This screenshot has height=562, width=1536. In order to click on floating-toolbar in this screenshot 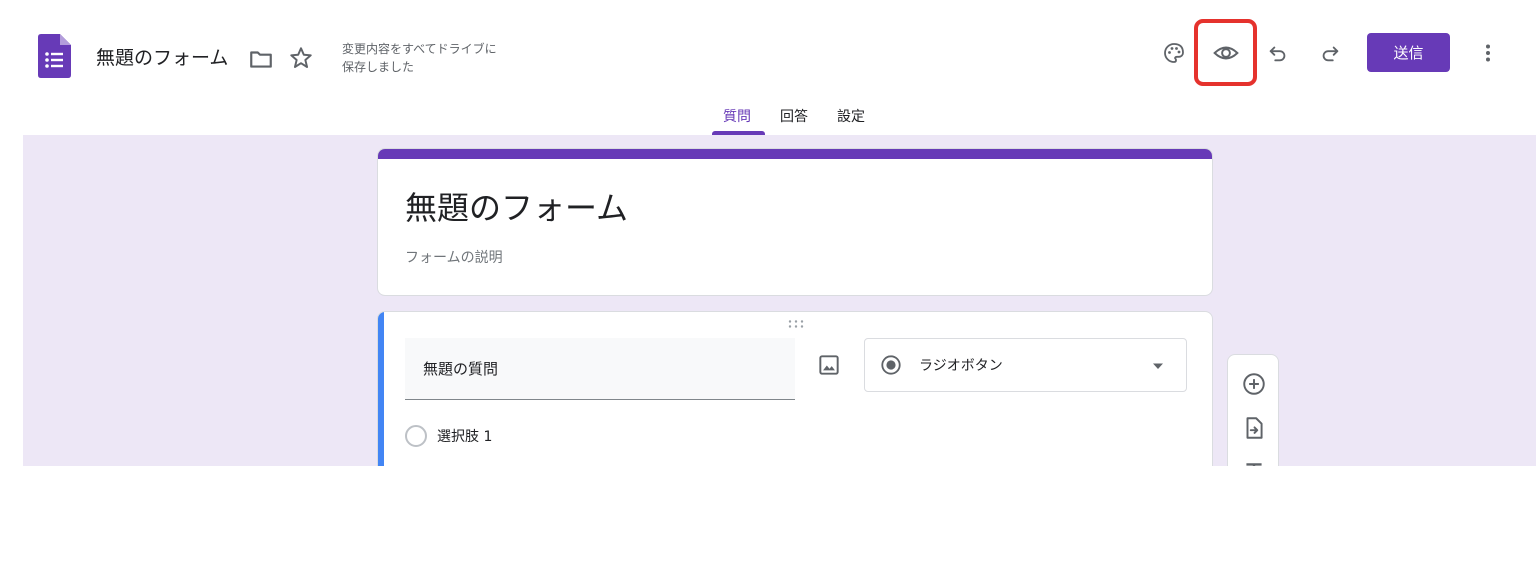, I will do `click(1253, 410)`.